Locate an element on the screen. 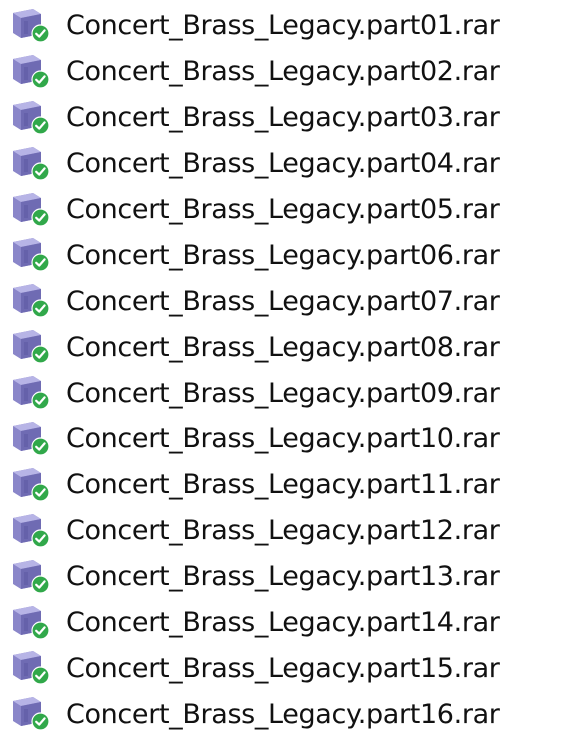 This screenshot has width=565, height=744. list-item: Concert_Brass_Legacy.part13.rar is located at coordinates (282, 577).